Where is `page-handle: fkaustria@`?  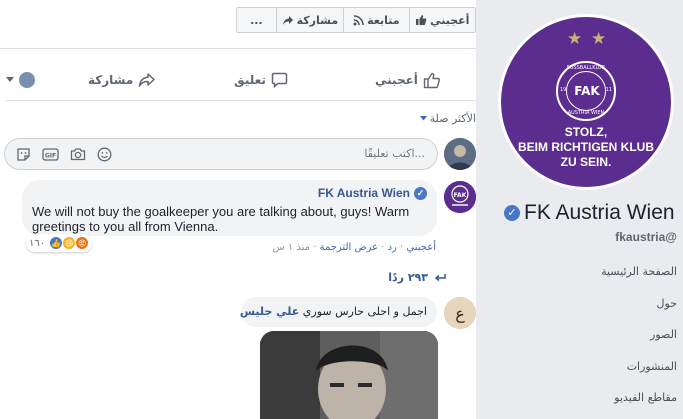 page-handle: fkaustria@ is located at coordinates (582, 237).